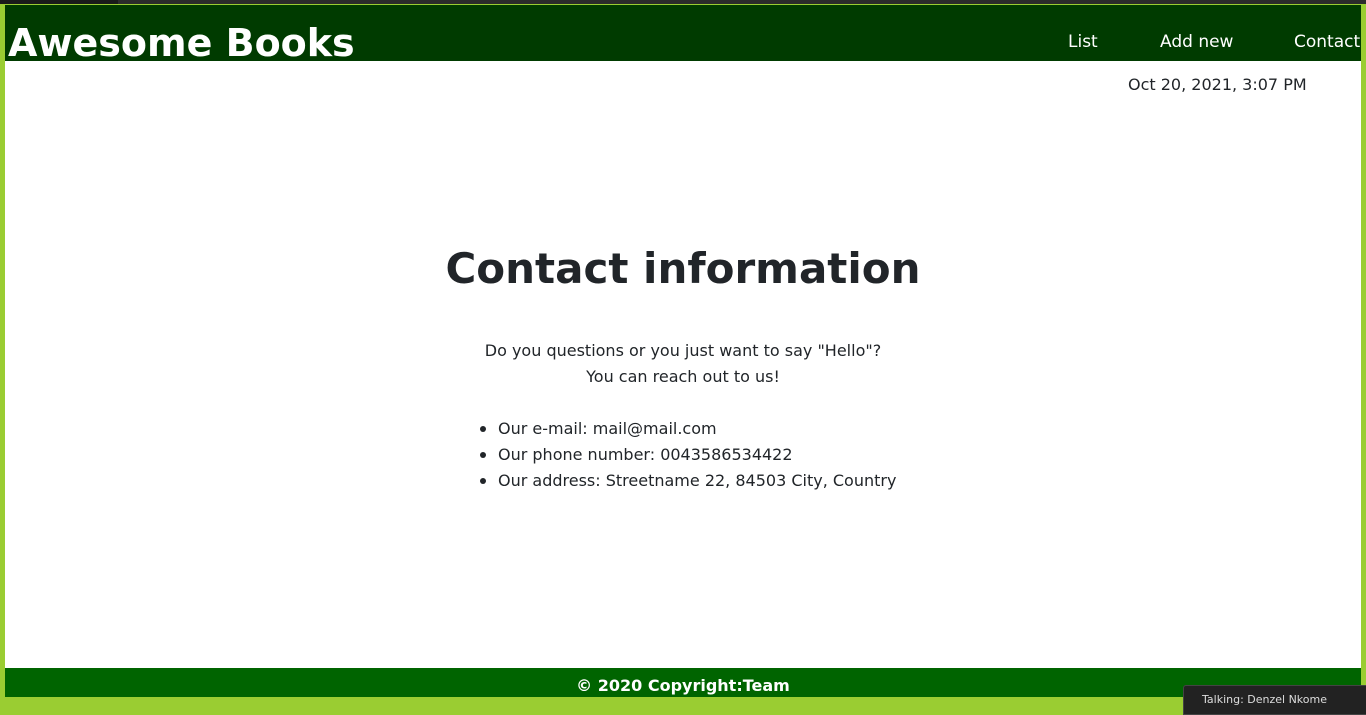  What do you see at coordinates (1217, 84) in the screenshot?
I see `current-datetime: Oct 20, 2021, 3:07 PM` at bounding box center [1217, 84].